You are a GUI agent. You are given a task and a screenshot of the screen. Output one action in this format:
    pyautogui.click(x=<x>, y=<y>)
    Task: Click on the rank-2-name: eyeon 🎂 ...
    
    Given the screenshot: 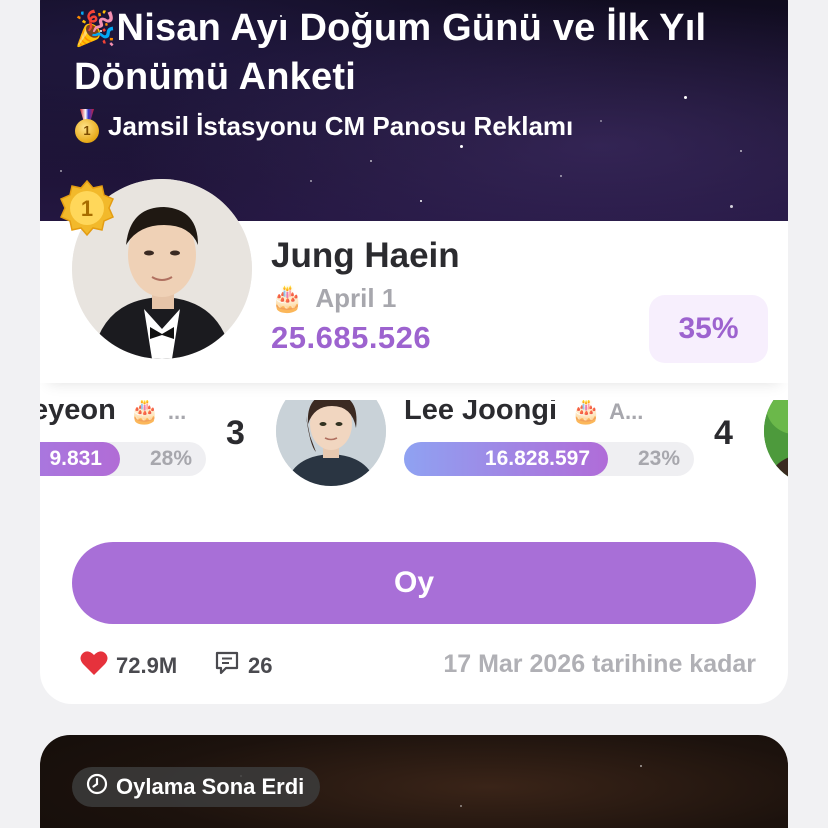 What is the action you would take?
    pyautogui.click(x=113, y=413)
    